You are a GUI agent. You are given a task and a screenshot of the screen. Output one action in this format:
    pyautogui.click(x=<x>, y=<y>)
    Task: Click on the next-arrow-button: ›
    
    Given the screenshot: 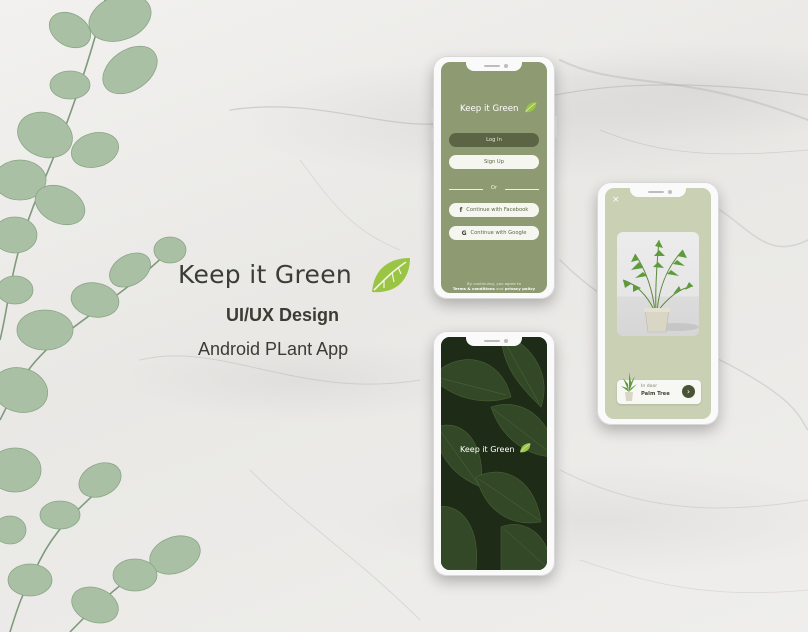 What is the action you would take?
    pyautogui.click(x=688, y=391)
    